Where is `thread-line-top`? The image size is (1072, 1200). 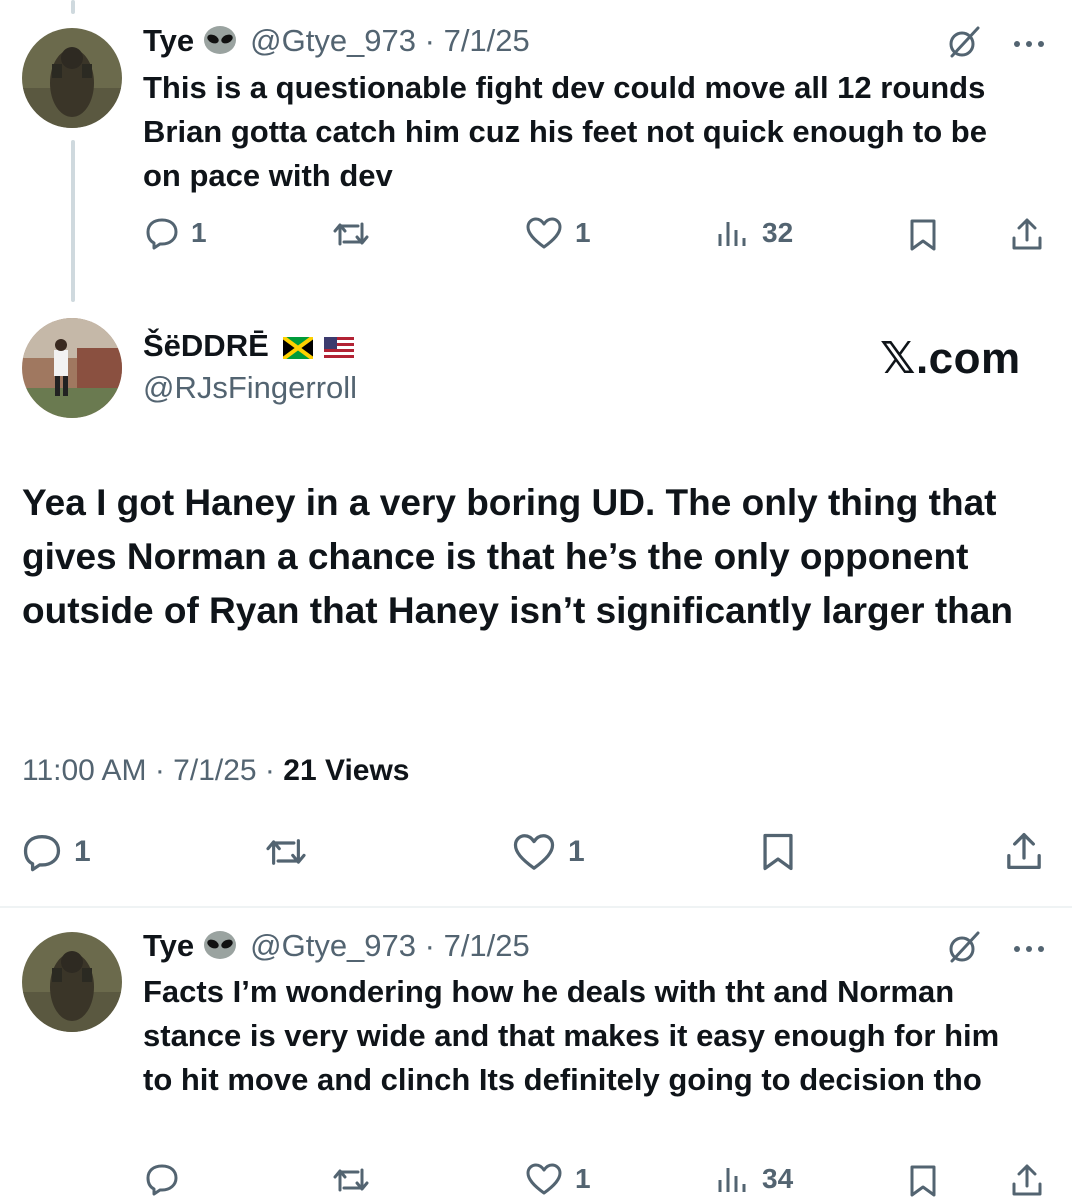
thread-line-top is located at coordinates (73, 7).